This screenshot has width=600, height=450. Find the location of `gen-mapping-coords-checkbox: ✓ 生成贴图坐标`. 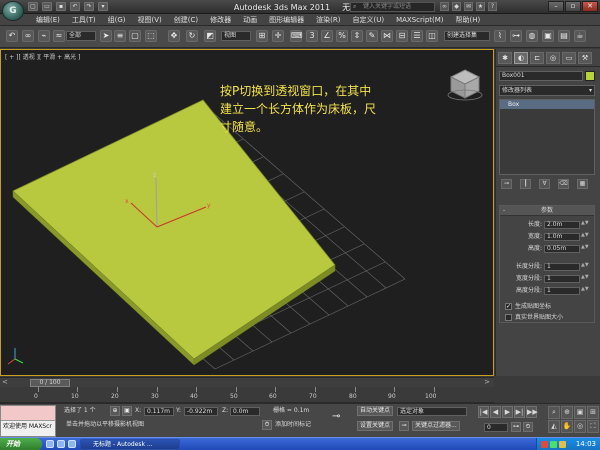

gen-mapping-coords-checkbox: ✓ 生成贴图坐标 is located at coordinates (528, 306).